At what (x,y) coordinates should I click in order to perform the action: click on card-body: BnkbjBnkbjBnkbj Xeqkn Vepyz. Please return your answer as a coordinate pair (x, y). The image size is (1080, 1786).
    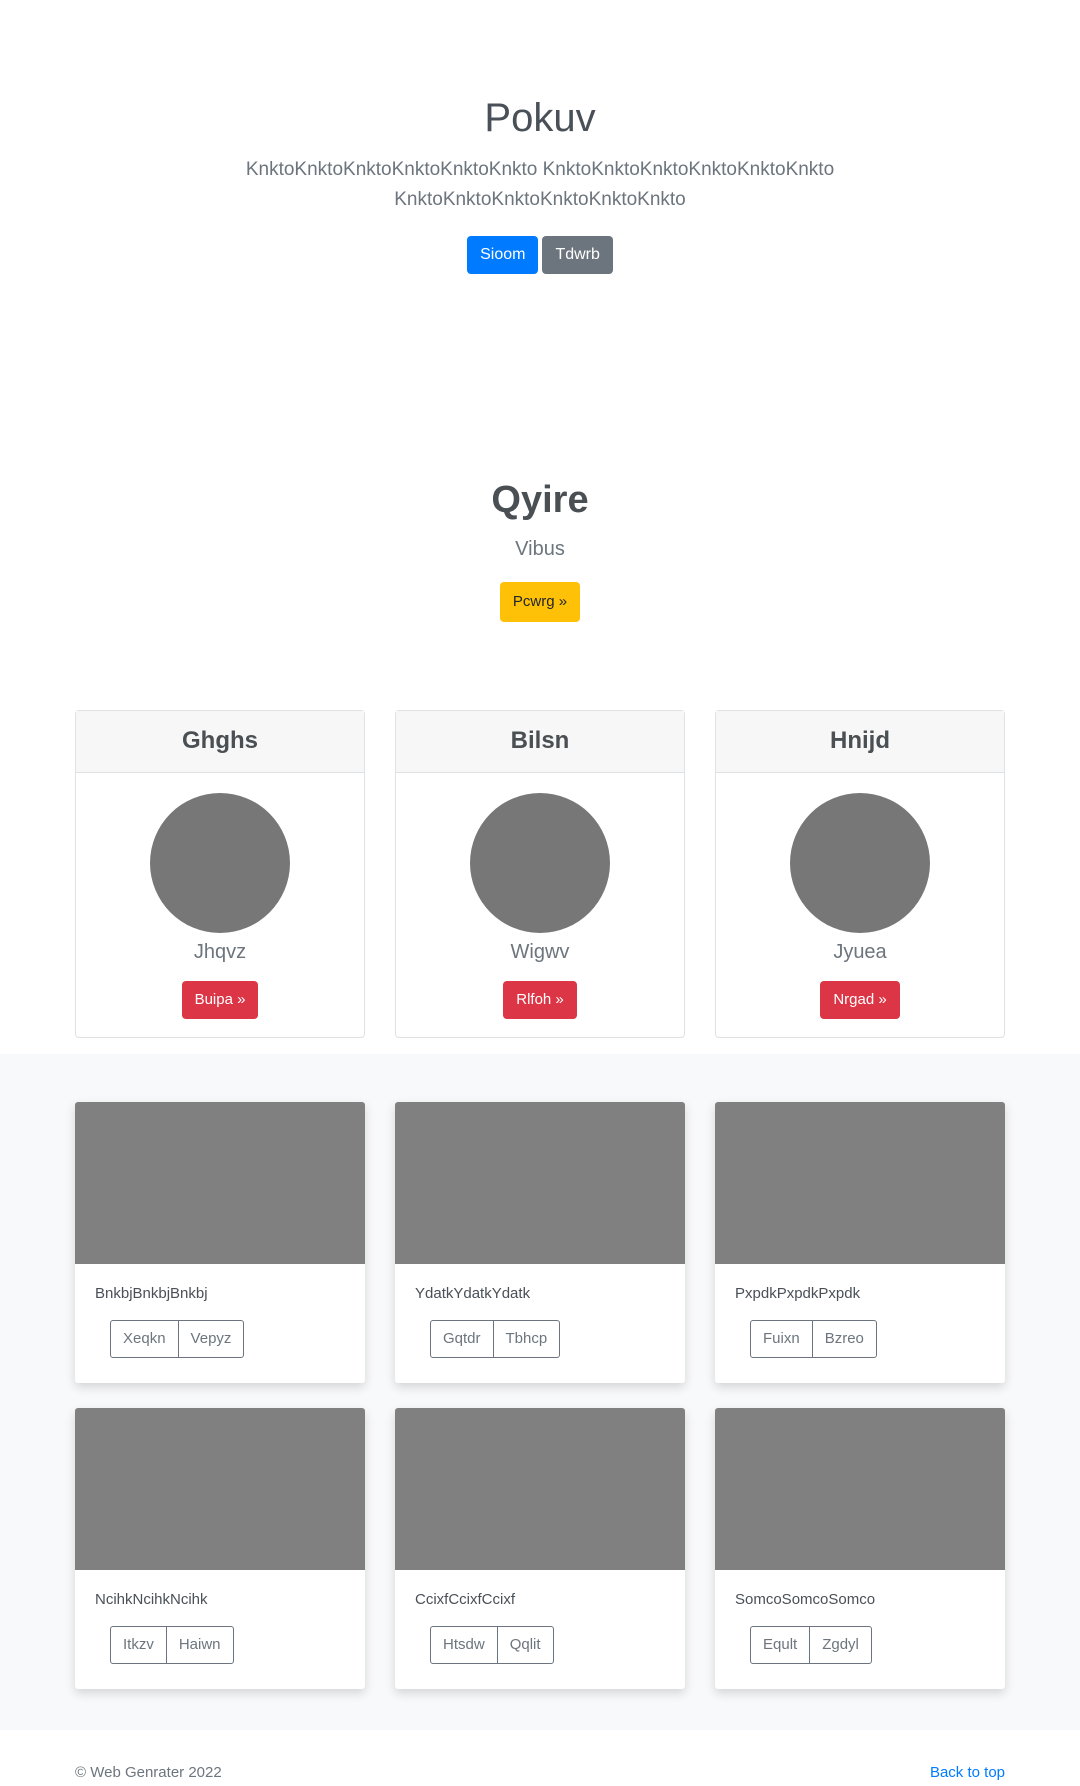
    Looking at the image, I should click on (220, 1311).